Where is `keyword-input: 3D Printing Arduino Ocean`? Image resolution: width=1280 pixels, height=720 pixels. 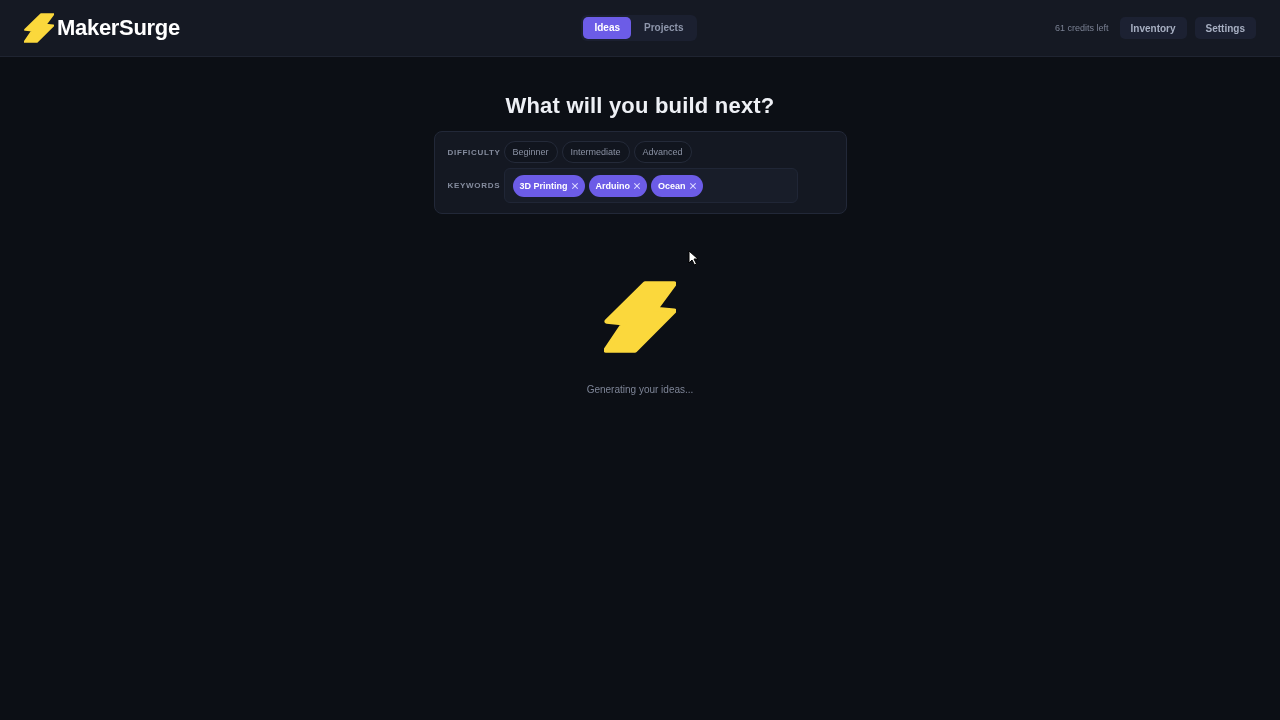
keyword-input: 3D Printing Arduino Ocean is located at coordinates (650, 185).